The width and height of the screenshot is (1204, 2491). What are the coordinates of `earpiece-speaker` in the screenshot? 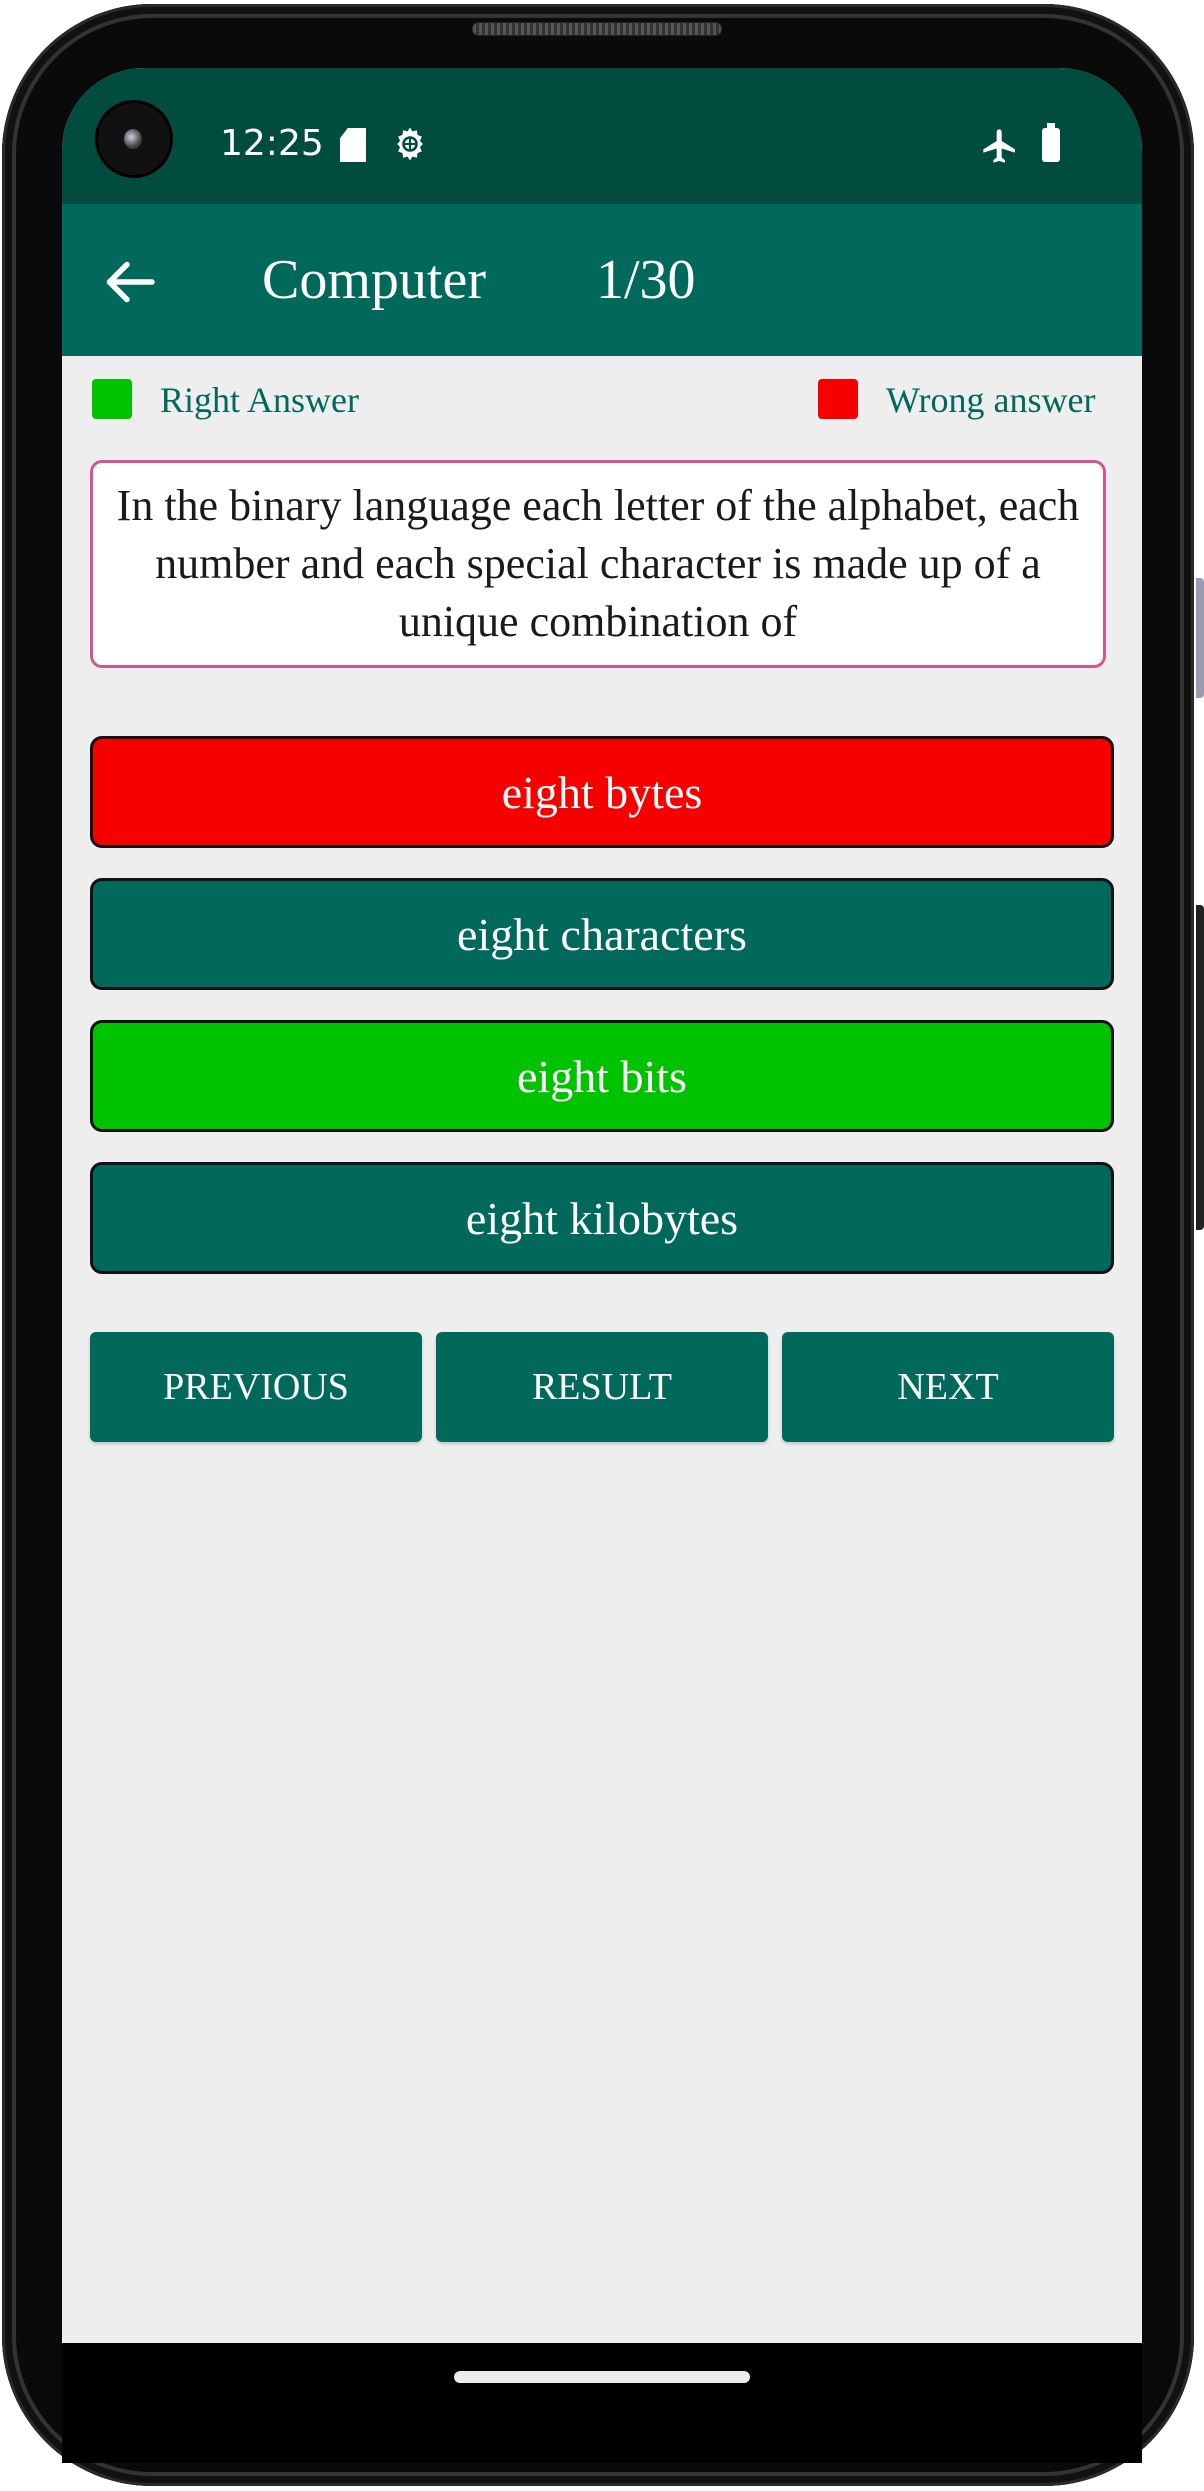 It's located at (597, 29).